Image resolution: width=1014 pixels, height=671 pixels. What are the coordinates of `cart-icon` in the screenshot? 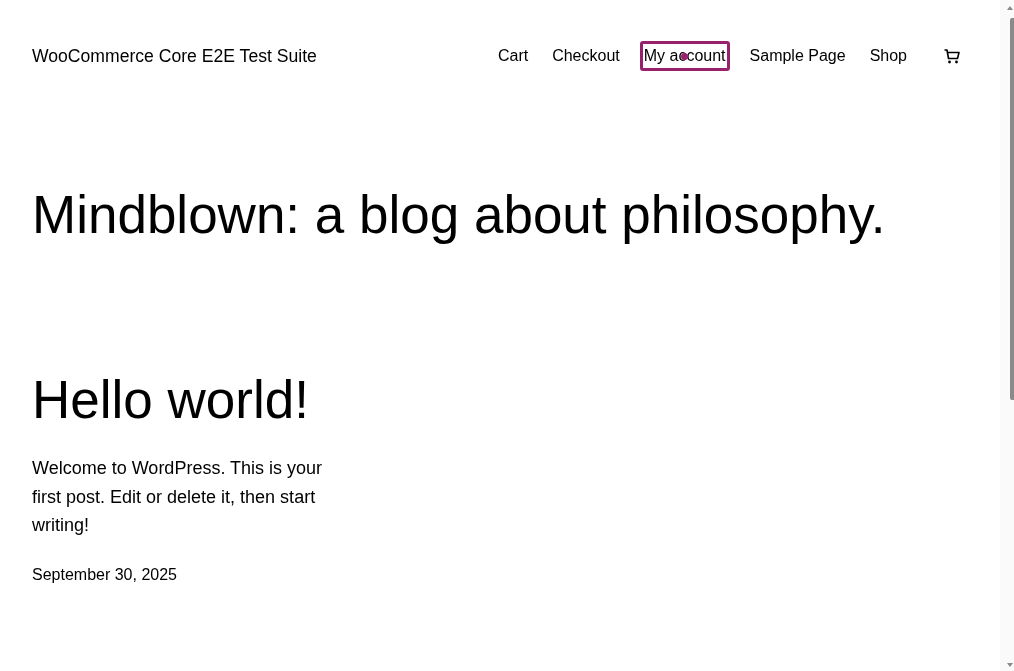 It's located at (952, 56).